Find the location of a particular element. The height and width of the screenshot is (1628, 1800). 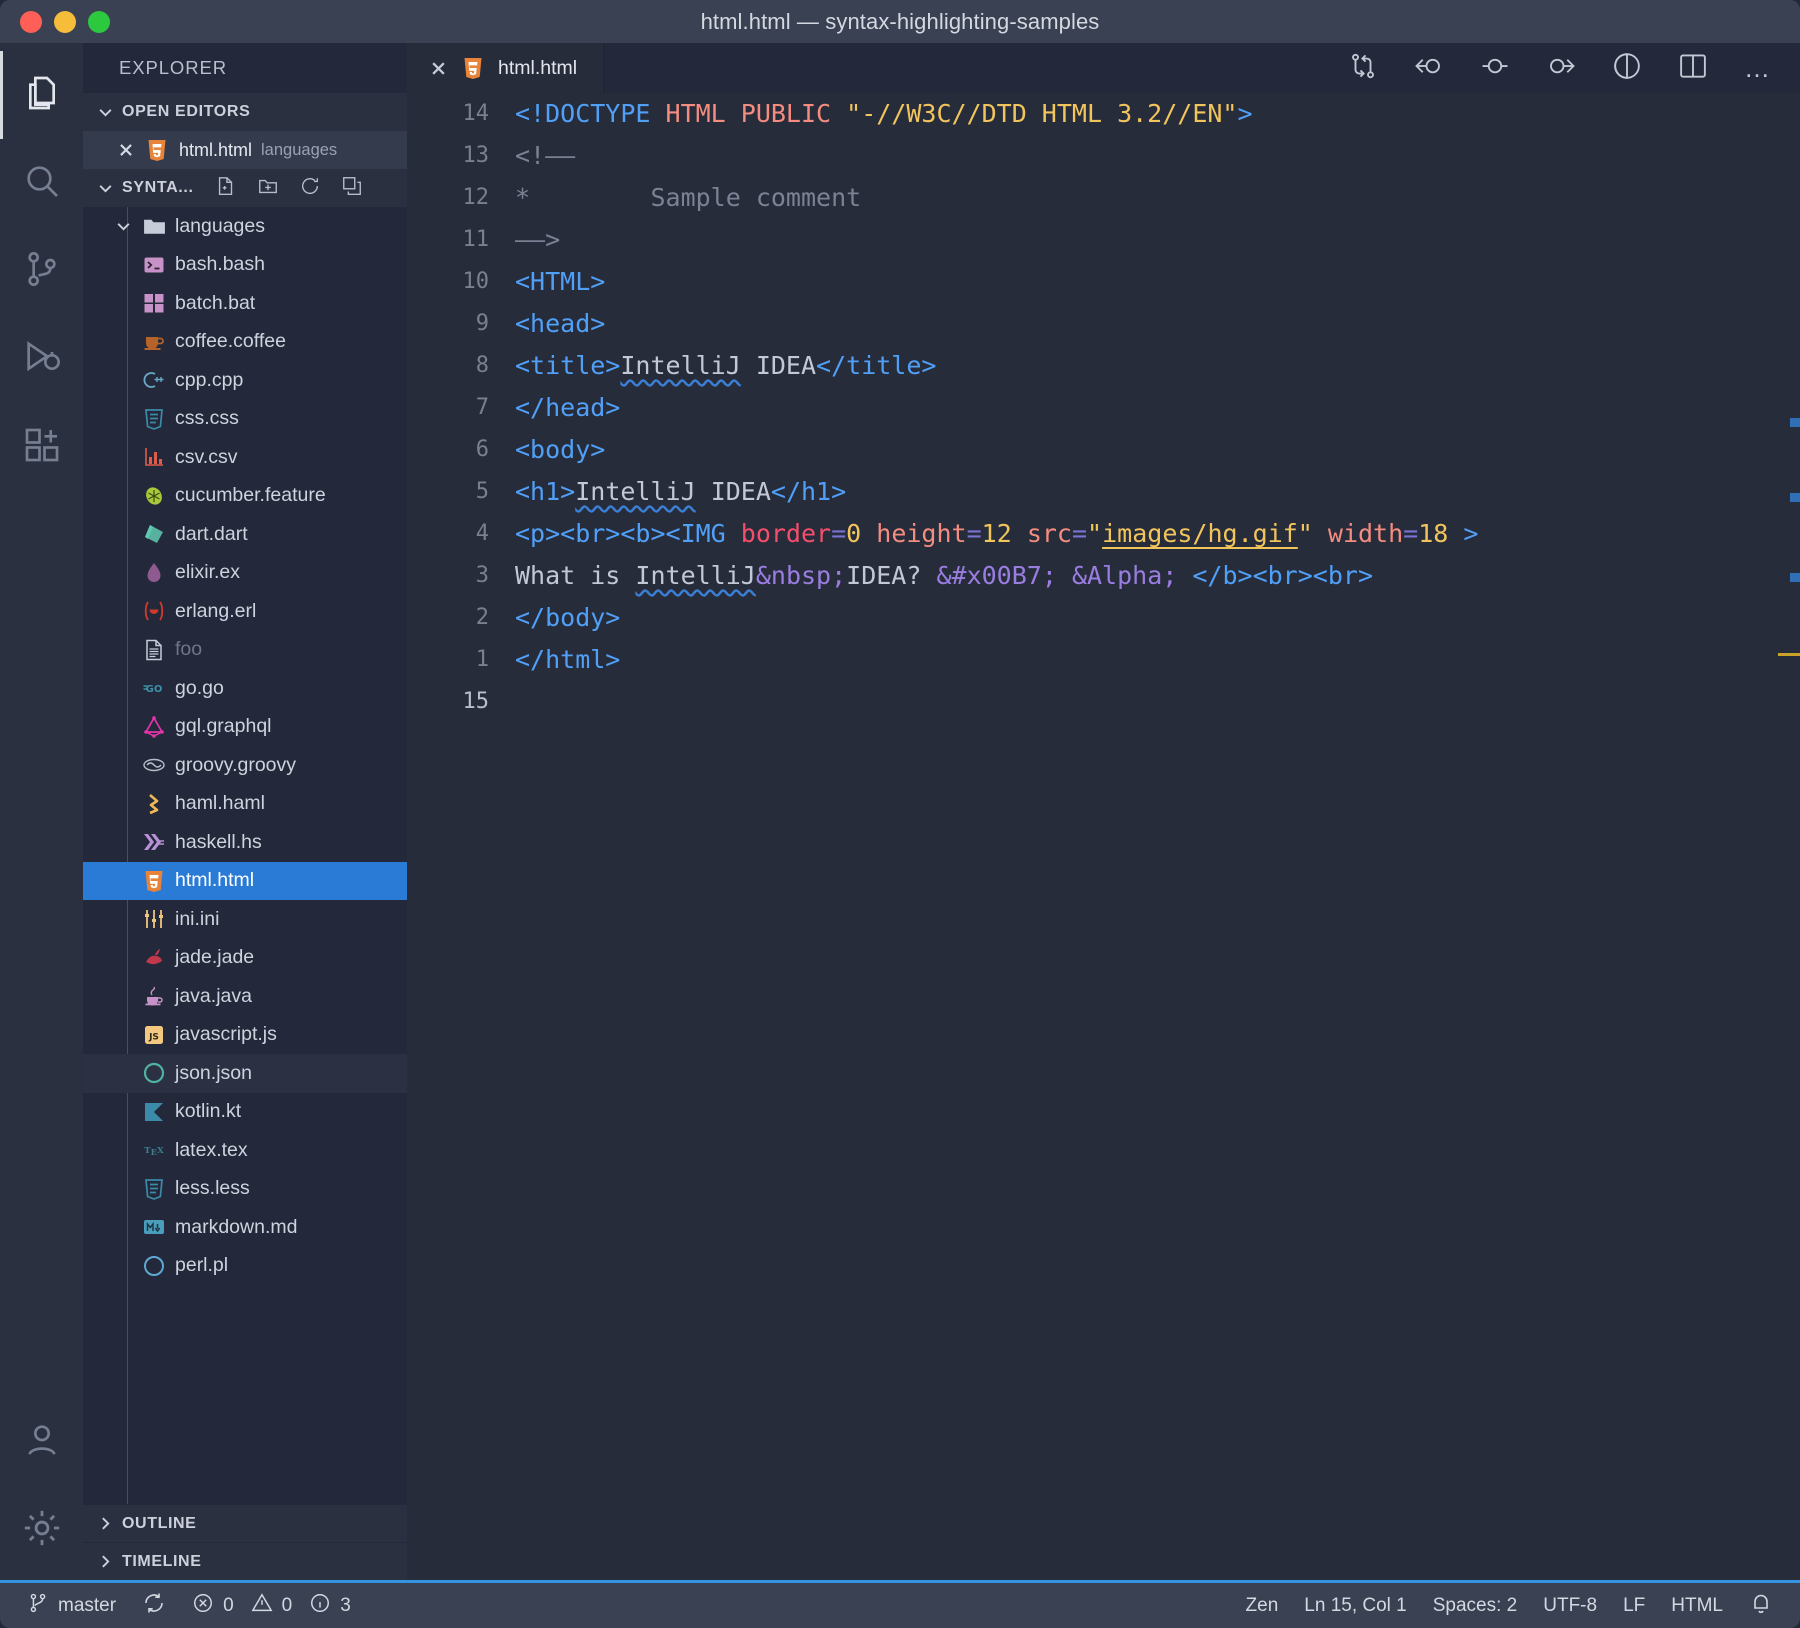

tree-file-groovy-groovy: groovy.groovy is located at coordinates (245, 765).